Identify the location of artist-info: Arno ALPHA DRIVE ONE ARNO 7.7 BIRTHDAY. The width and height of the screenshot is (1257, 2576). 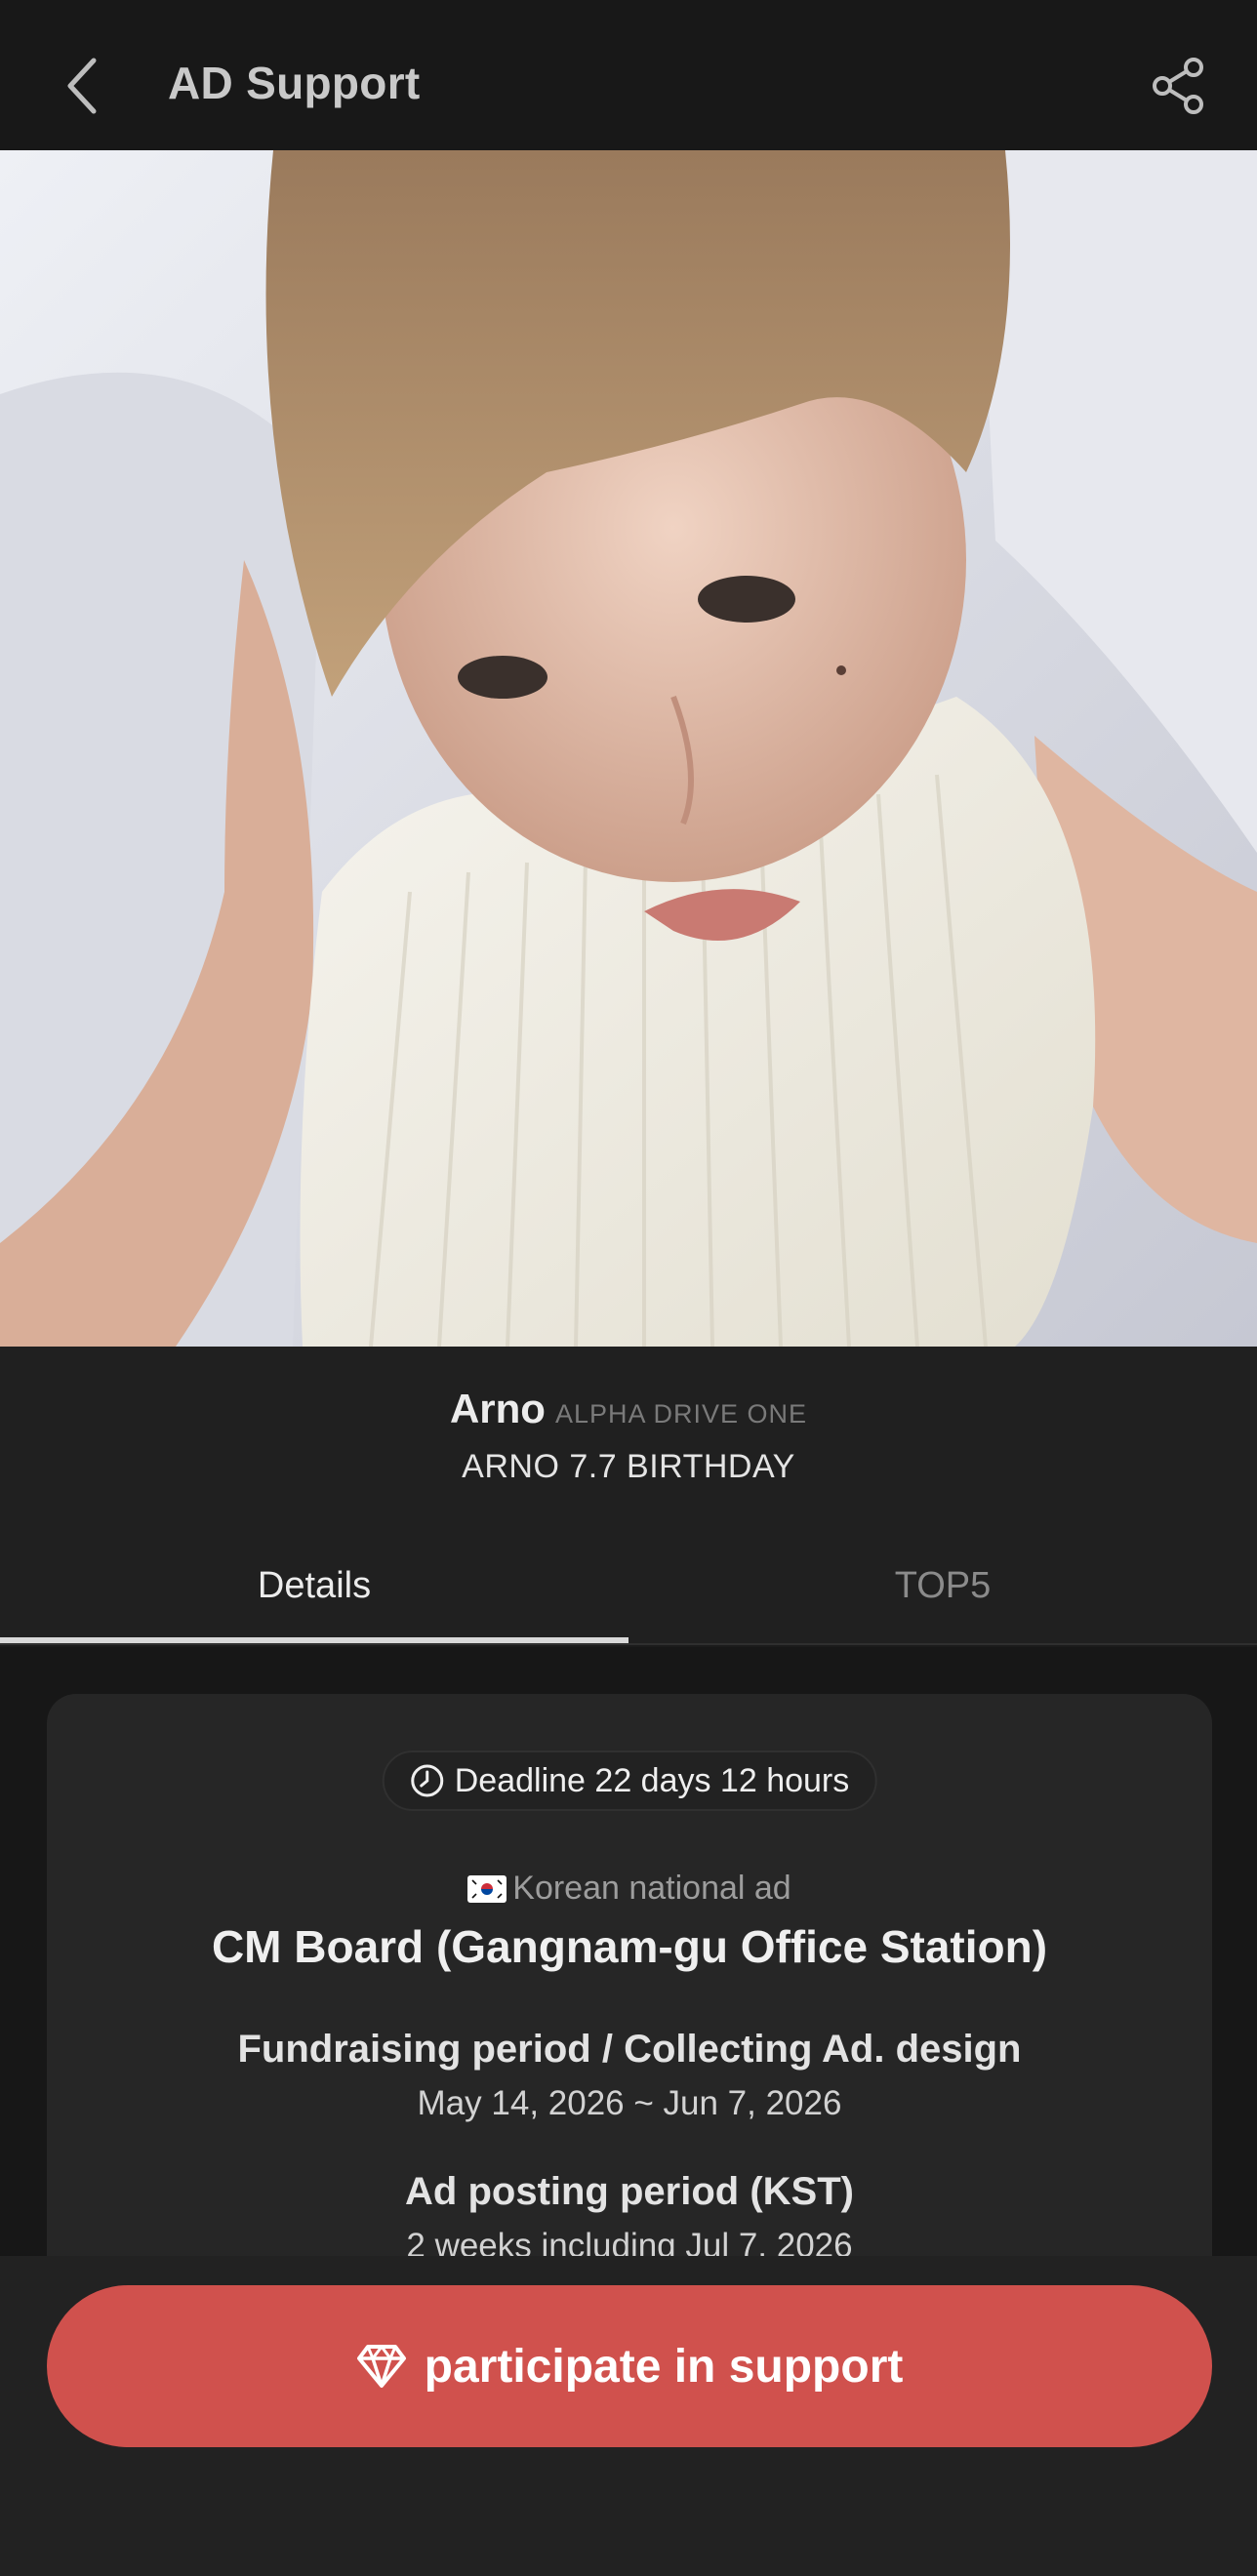
(628, 1437).